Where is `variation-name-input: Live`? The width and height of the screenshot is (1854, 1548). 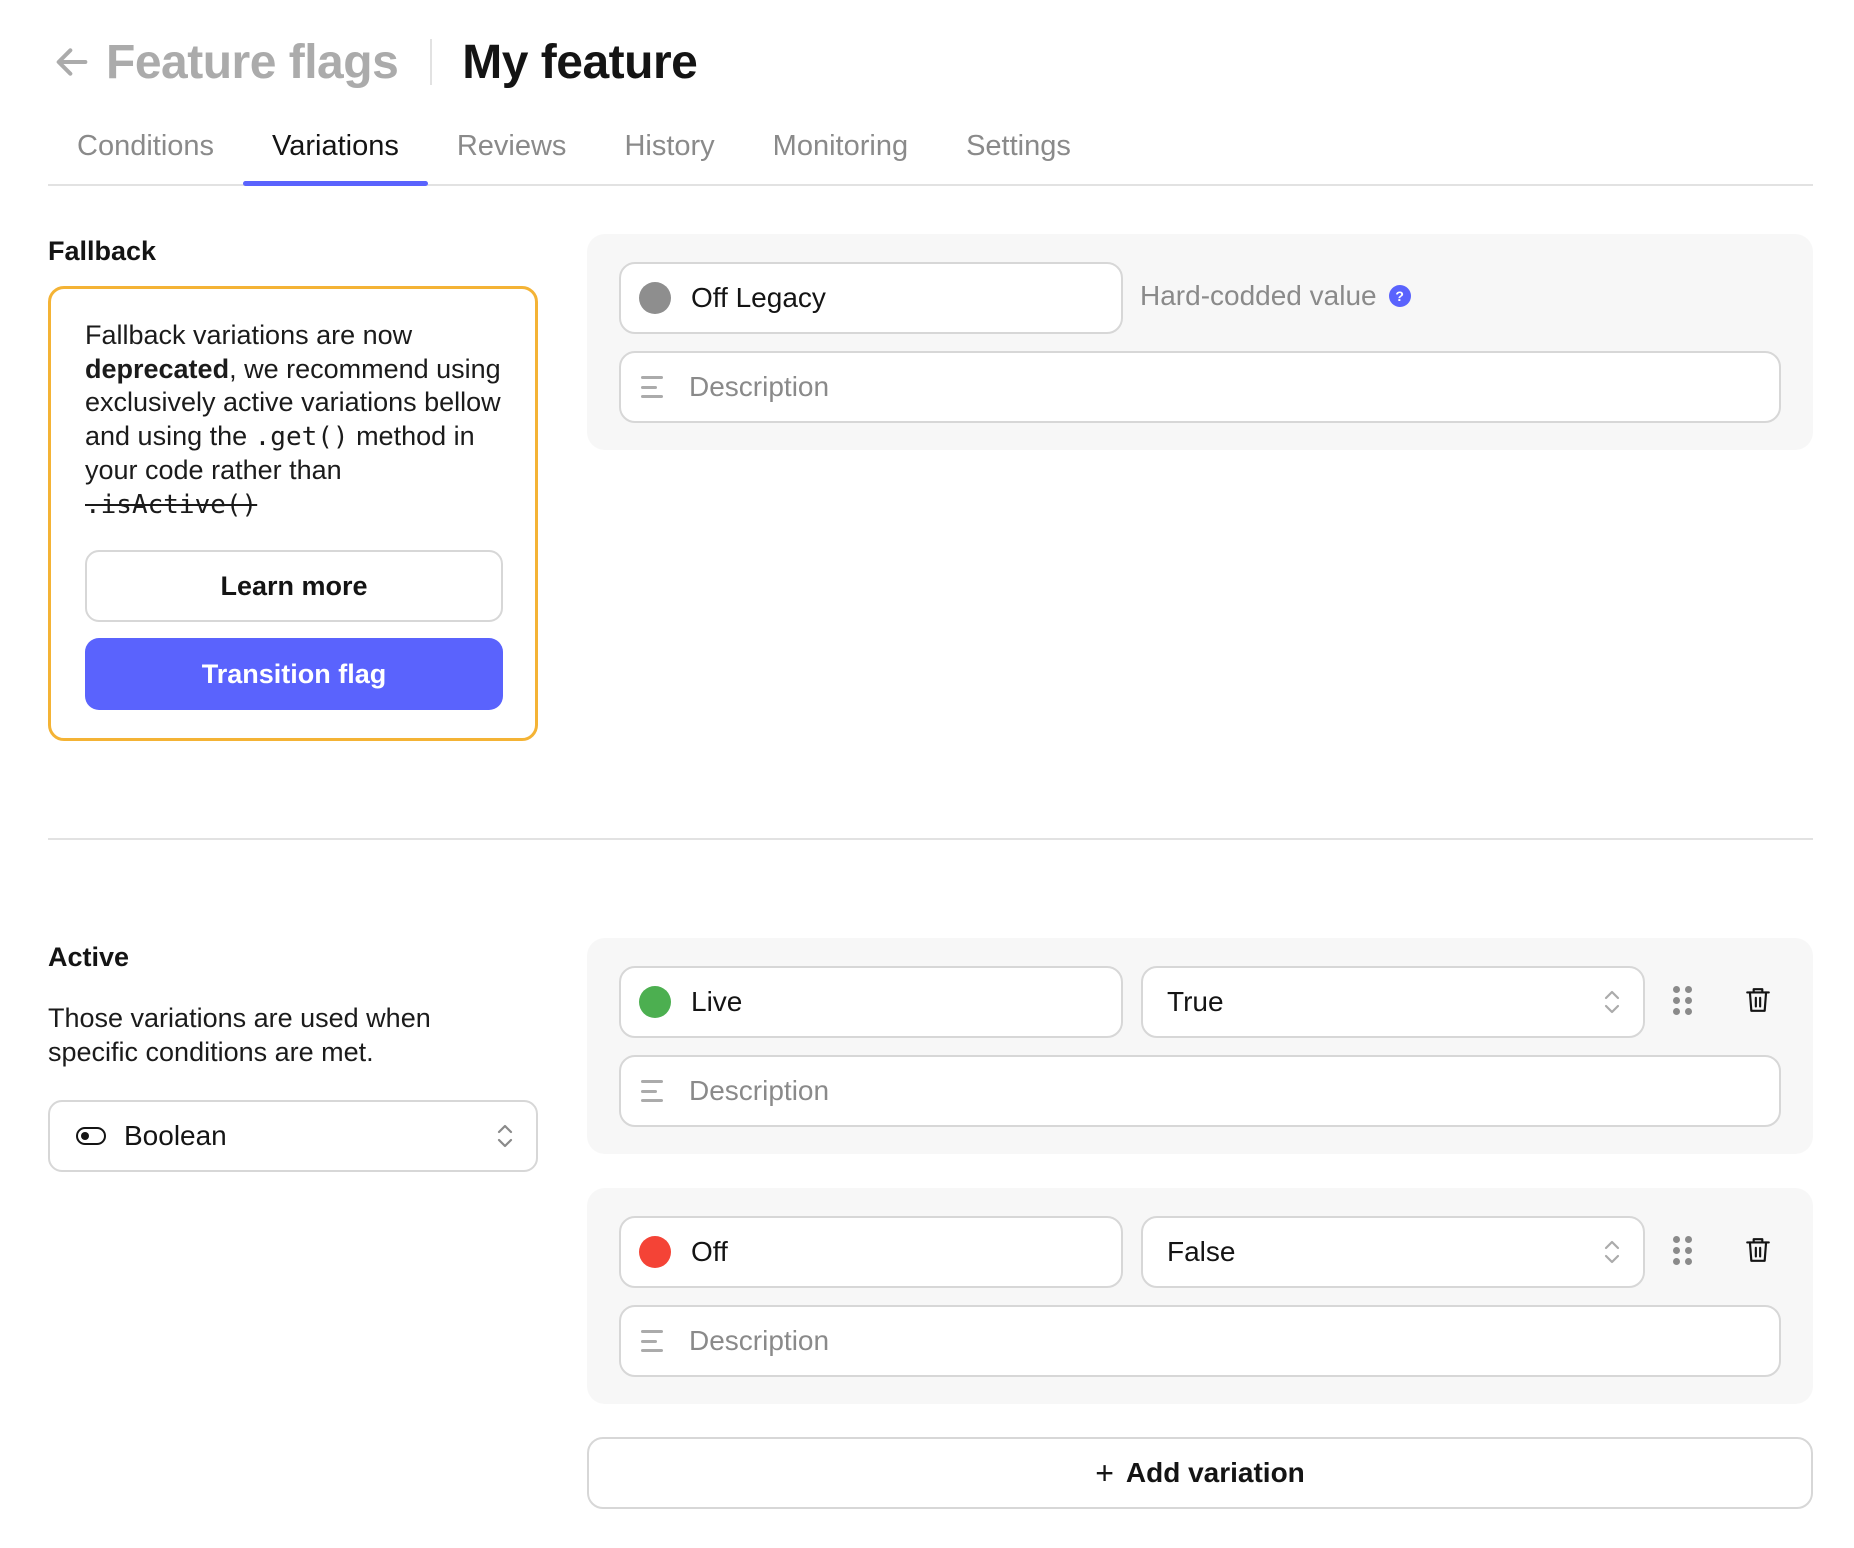 variation-name-input: Live is located at coordinates (871, 1002).